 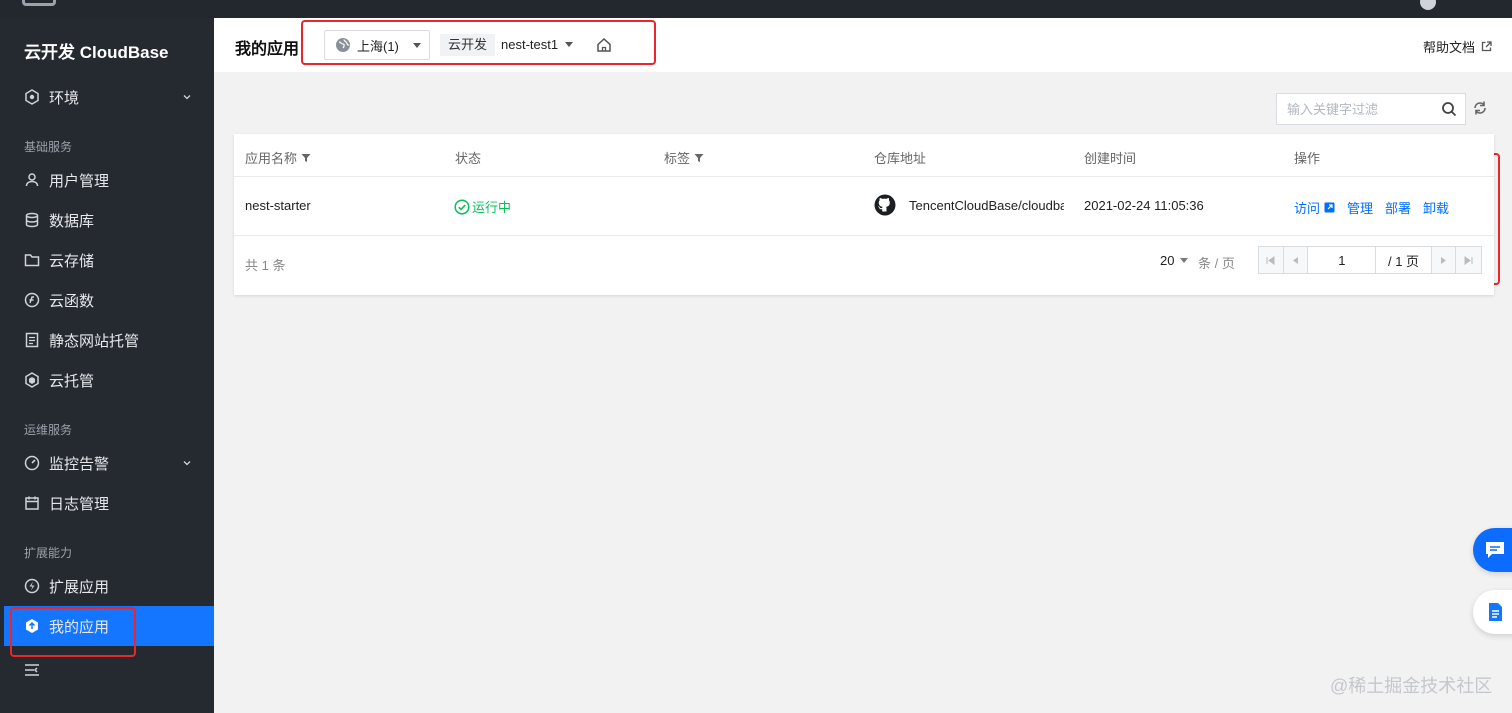 What do you see at coordinates (1216, 263) in the screenshot?
I see `page-size-unit: 条 / 页` at bounding box center [1216, 263].